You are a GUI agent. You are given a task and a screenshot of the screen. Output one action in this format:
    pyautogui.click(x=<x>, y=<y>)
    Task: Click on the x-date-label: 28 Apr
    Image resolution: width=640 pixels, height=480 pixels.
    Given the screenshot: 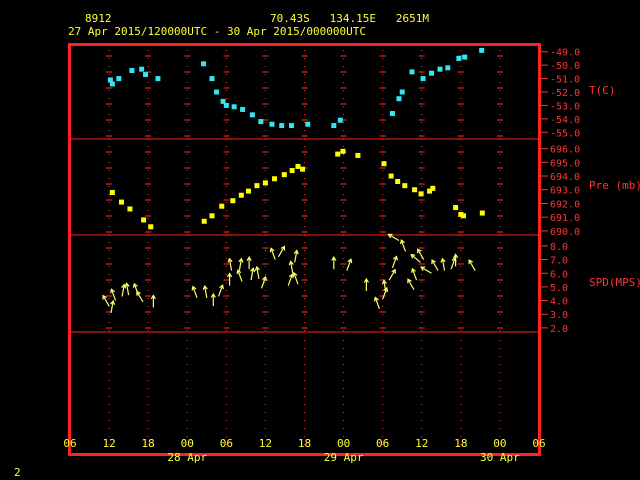 What is the action you would take?
    pyautogui.click(x=187, y=457)
    